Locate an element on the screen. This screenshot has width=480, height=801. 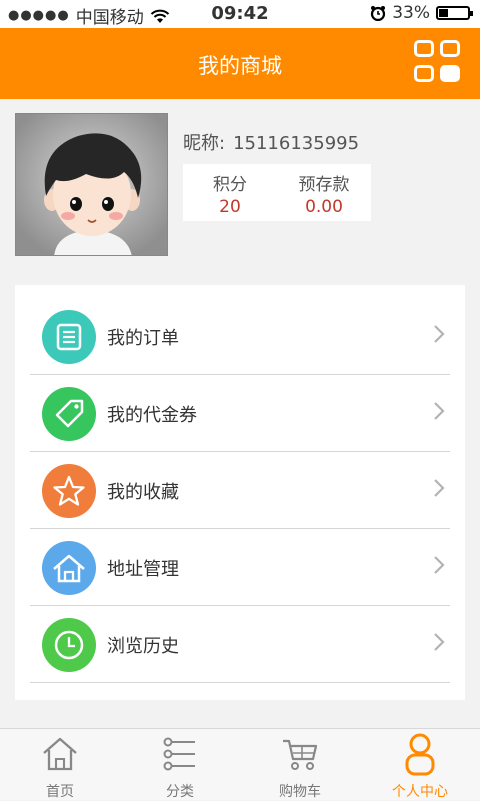
account-stats: 积分 20 预存款 0.00 is located at coordinates (277, 192).